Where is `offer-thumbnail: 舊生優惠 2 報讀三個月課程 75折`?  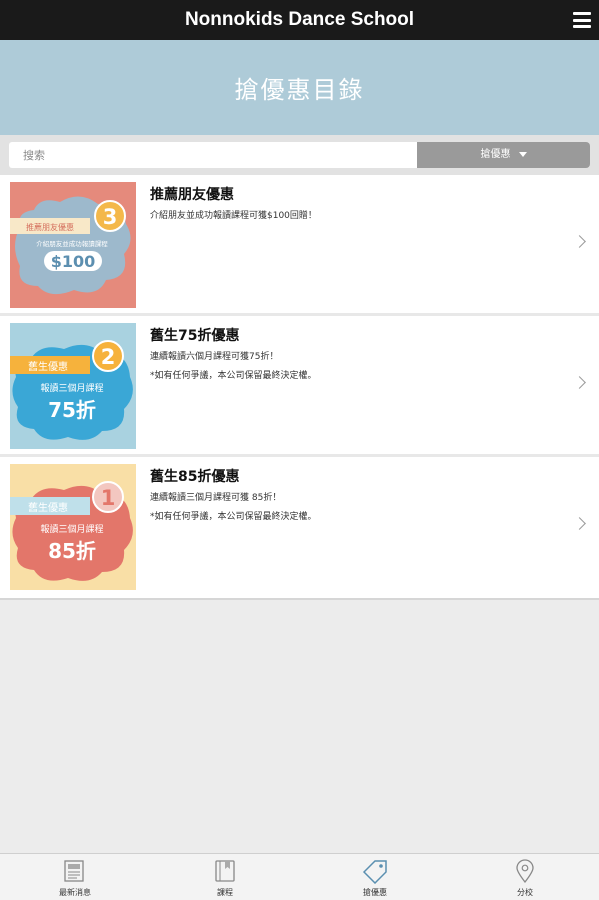 offer-thumbnail: 舊生優惠 2 報讀三個月課程 75折 is located at coordinates (73, 386).